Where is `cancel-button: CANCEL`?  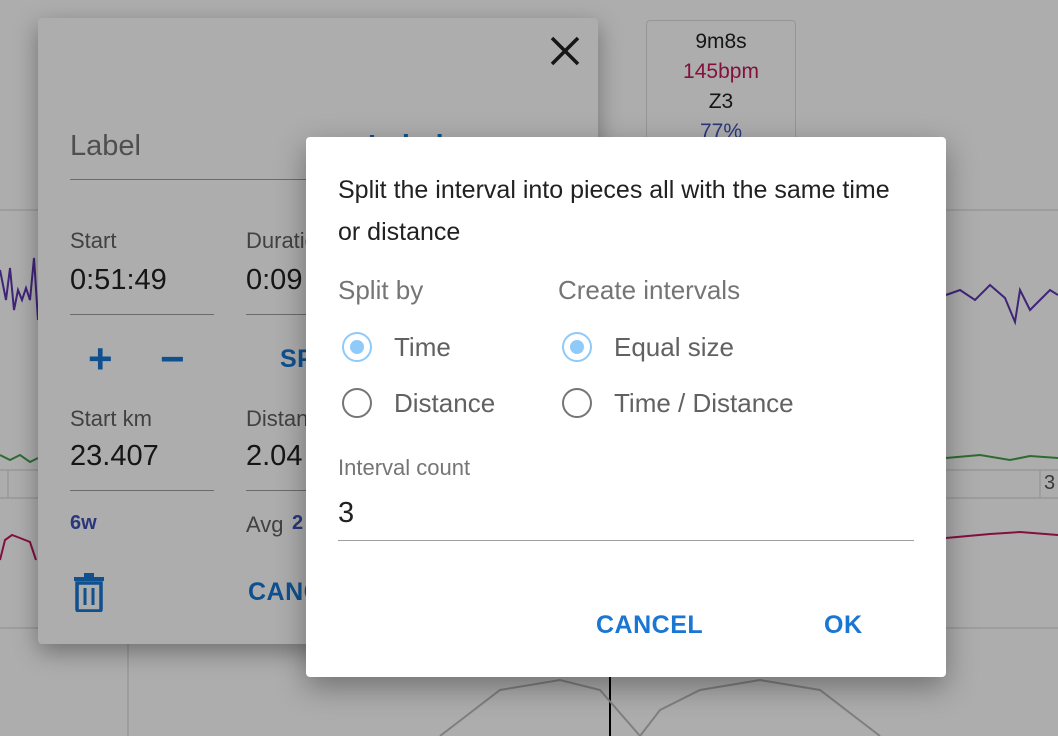
cancel-button: CANCEL is located at coordinates (649, 625).